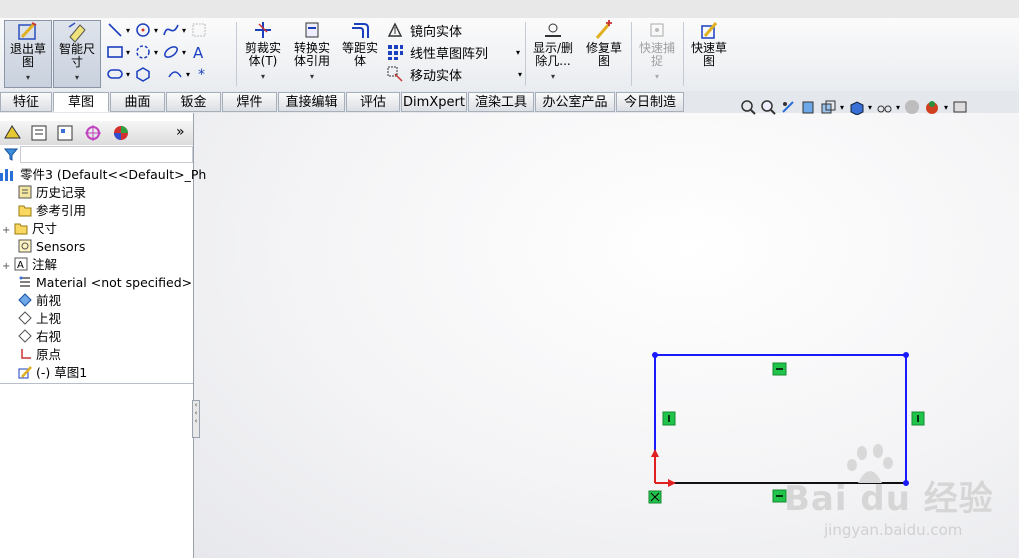 This screenshot has height=558, width=1019. What do you see at coordinates (311, 102) in the screenshot?
I see `tab-direct-editing: 直接编辑` at bounding box center [311, 102].